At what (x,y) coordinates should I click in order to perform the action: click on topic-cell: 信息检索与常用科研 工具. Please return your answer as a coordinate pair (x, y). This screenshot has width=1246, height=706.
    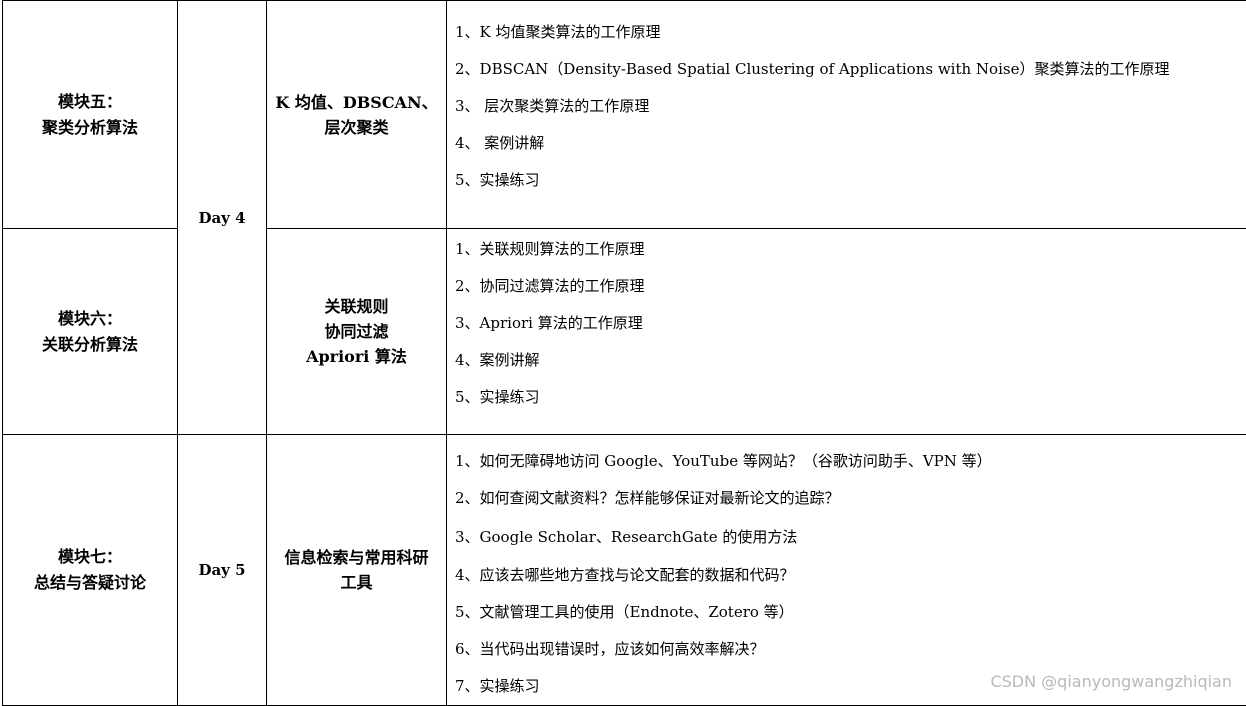
    Looking at the image, I should click on (357, 570).